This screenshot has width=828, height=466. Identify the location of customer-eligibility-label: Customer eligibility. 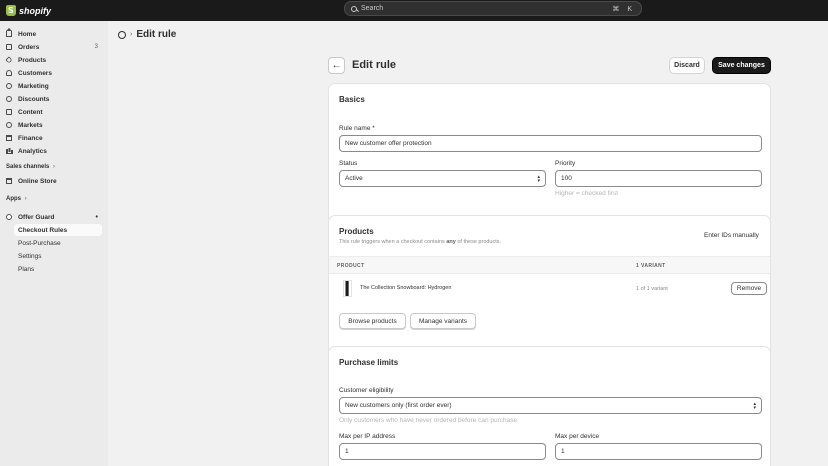
(366, 390).